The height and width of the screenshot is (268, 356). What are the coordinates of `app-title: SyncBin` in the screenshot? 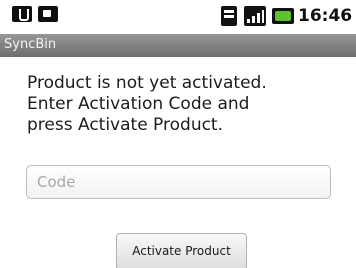 It's located at (30, 44).